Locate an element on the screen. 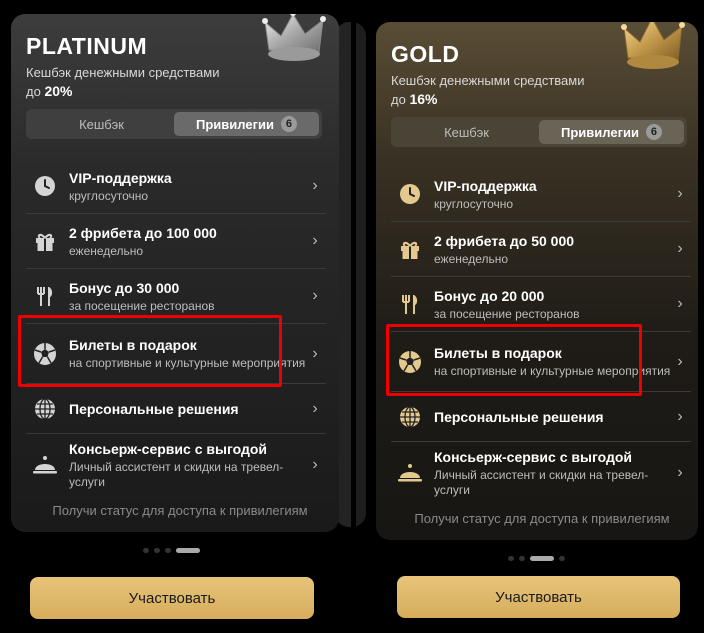 The width and height of the screenshot is (704, 633). privilege-item-freebets: 2 фрибета до 50 000 еженедельно › is located at coordinates (541, 249).